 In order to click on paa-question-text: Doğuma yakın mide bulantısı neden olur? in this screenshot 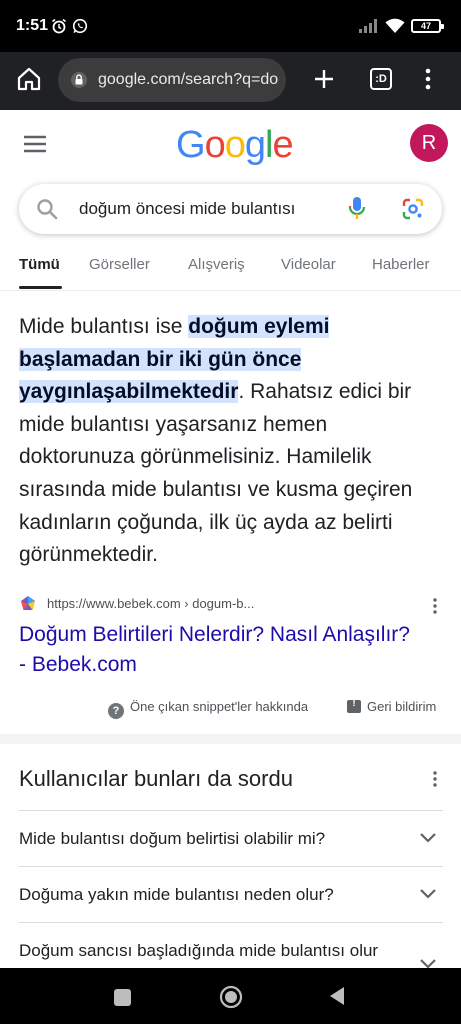, I will do `click(176, 895)`.